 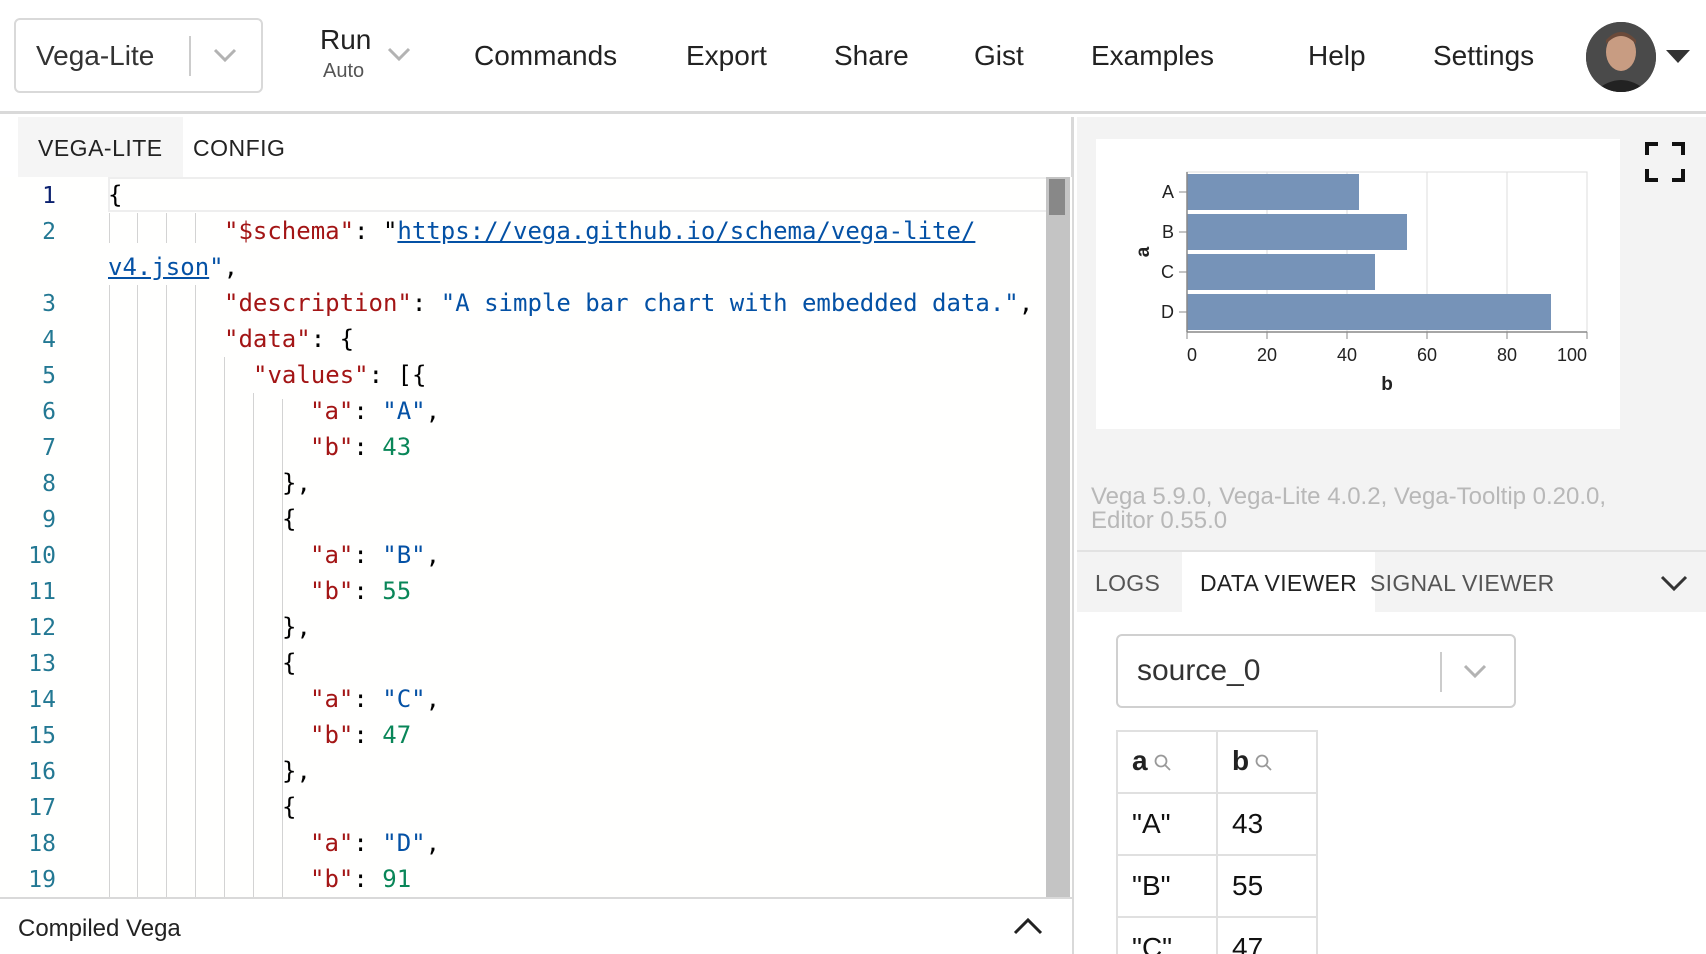 What do you see at coordinates (1483, 56) in the screenshot?
I see `nav-settings: Settings` at bounding box center [1483, 56].